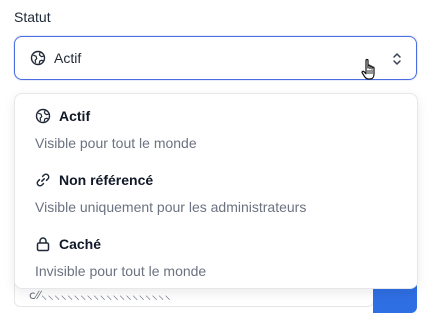  I want to click on option-title: Actif, so click(75, 116).